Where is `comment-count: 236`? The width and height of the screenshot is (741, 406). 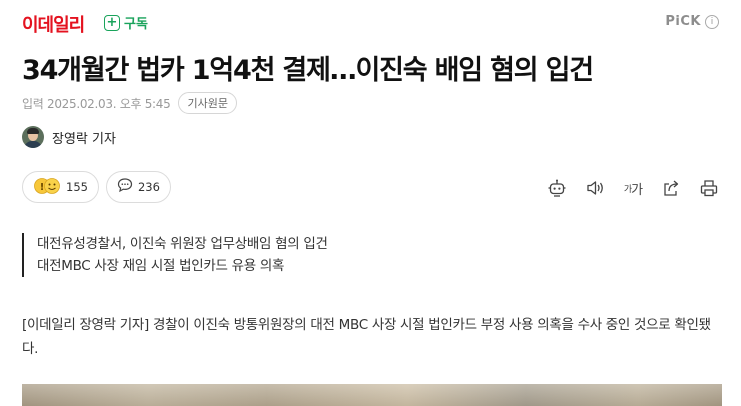
comment-count: 236 is located at coordinates (148, 187).